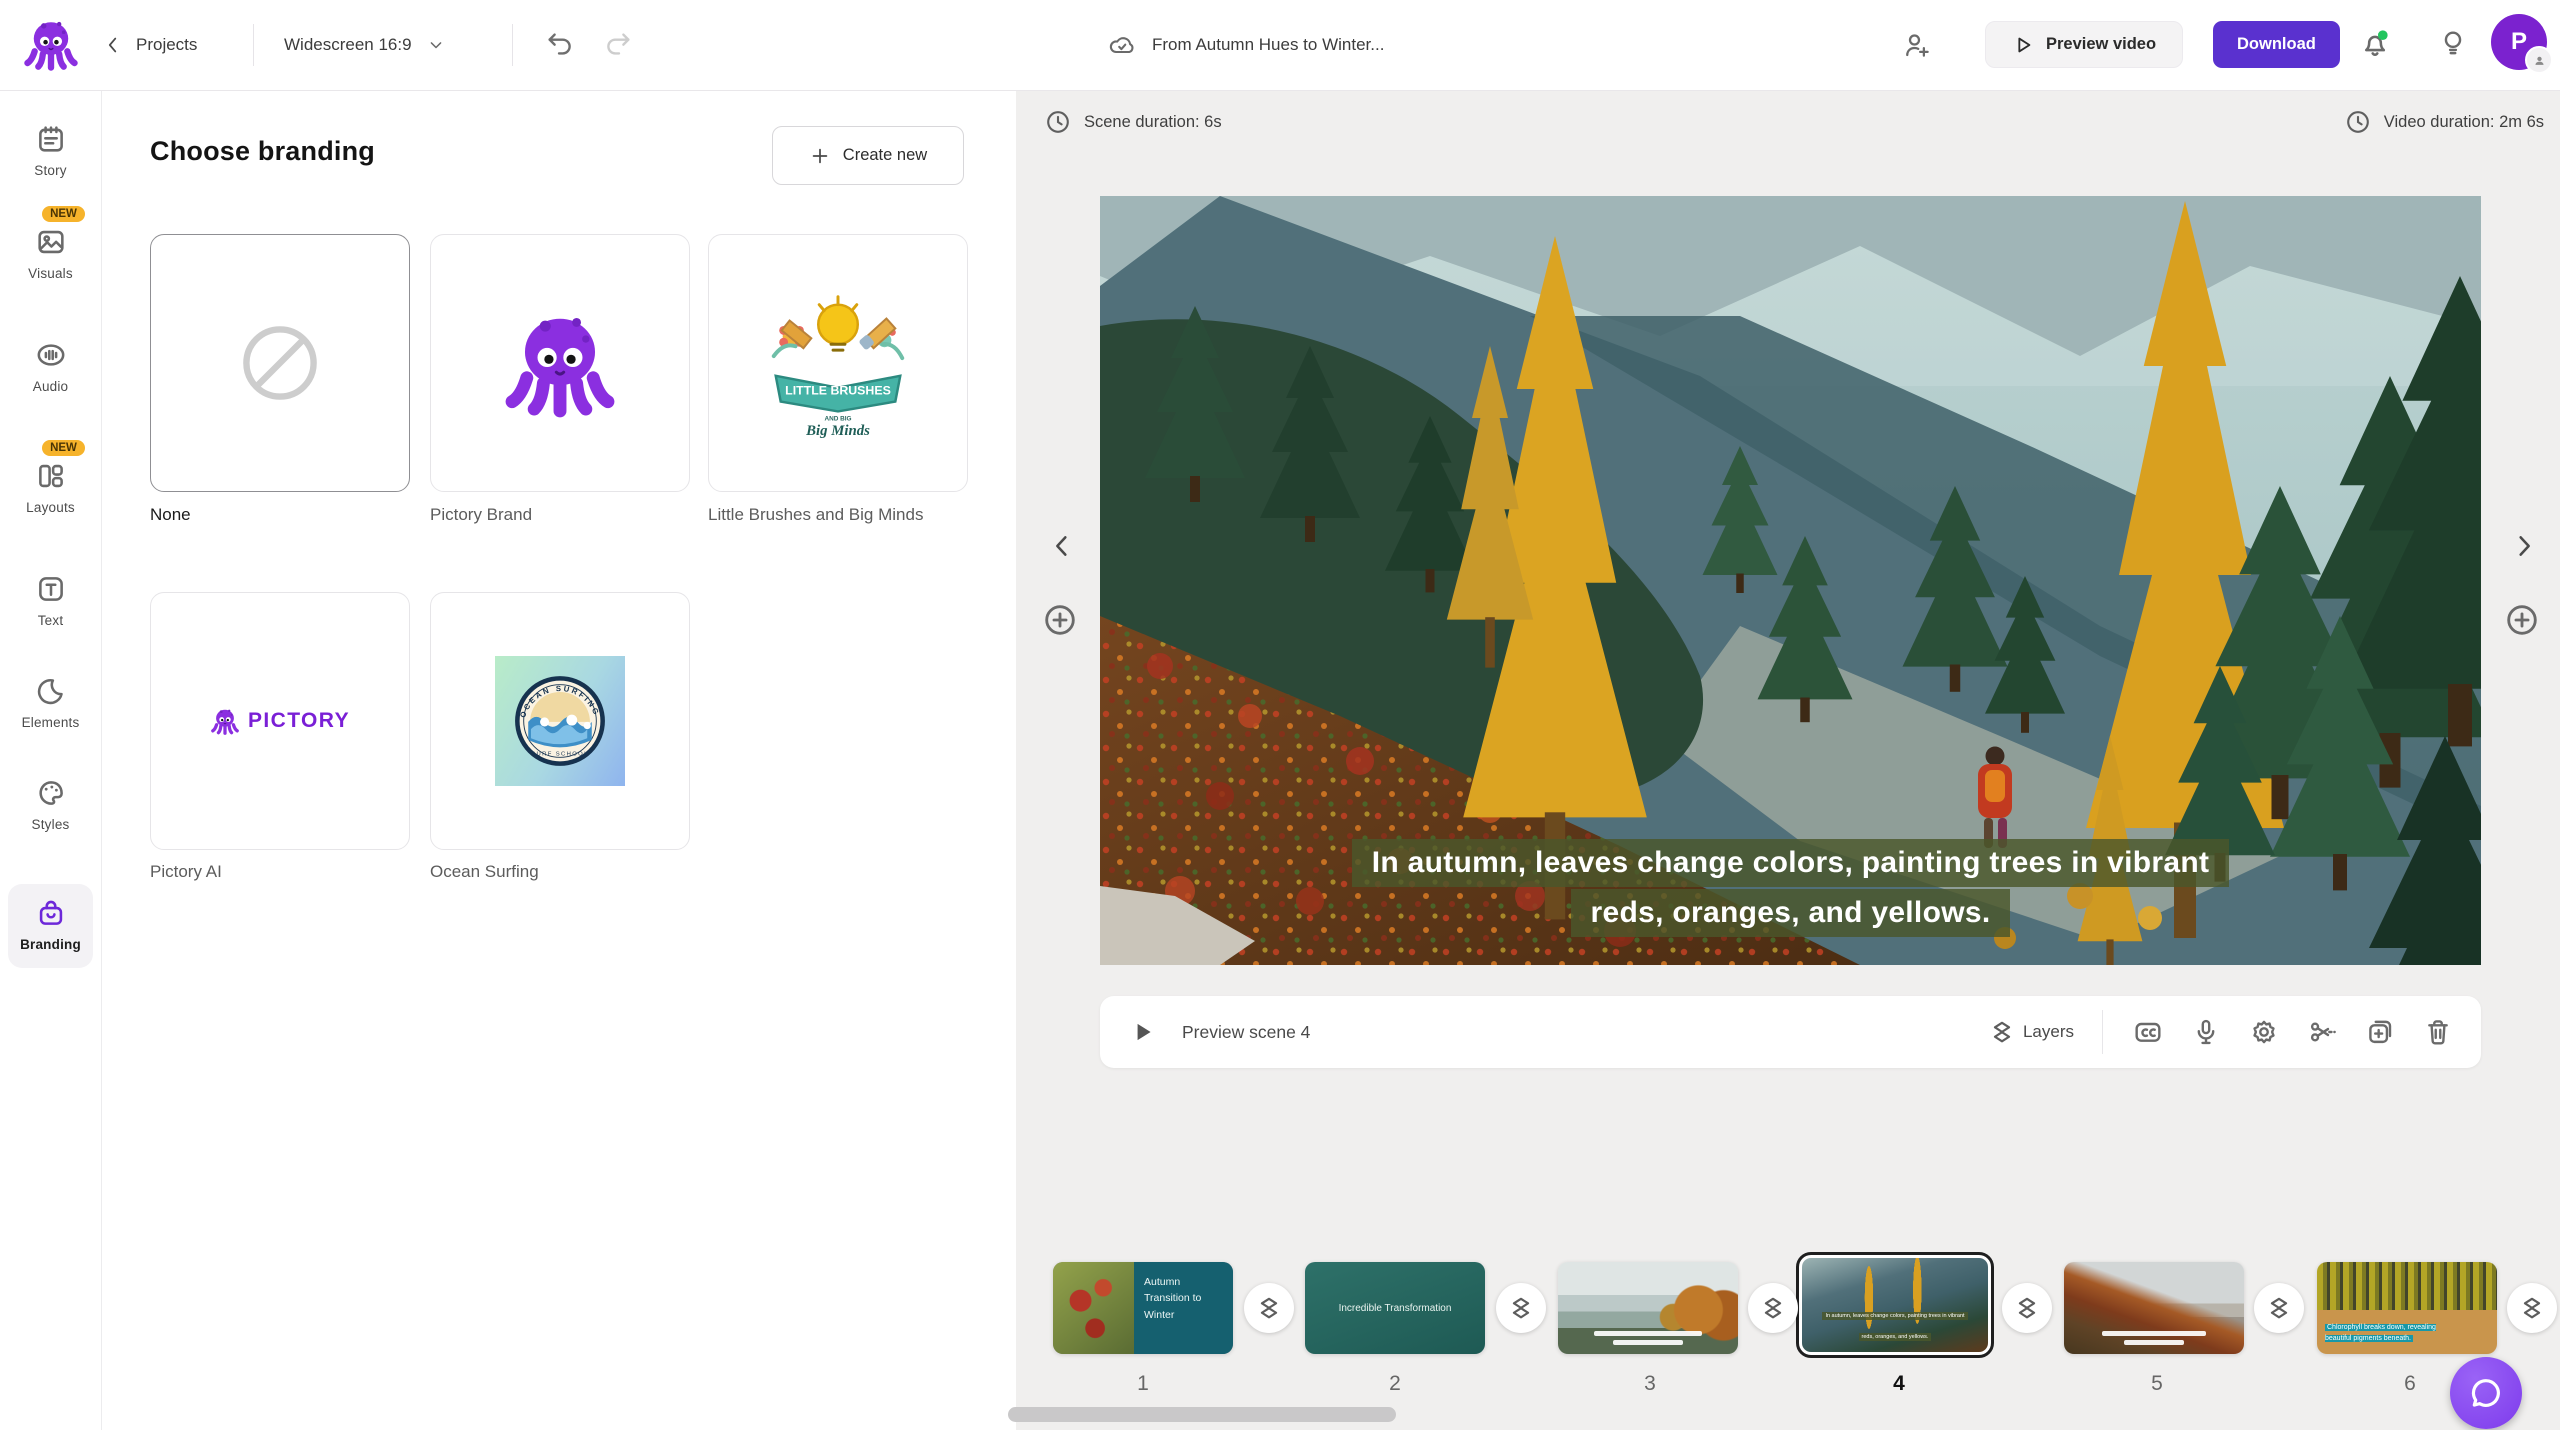 The height and width of the screenshot is (1430, 2560). I want to click on add-scene-right-button, so click(2522, 620).